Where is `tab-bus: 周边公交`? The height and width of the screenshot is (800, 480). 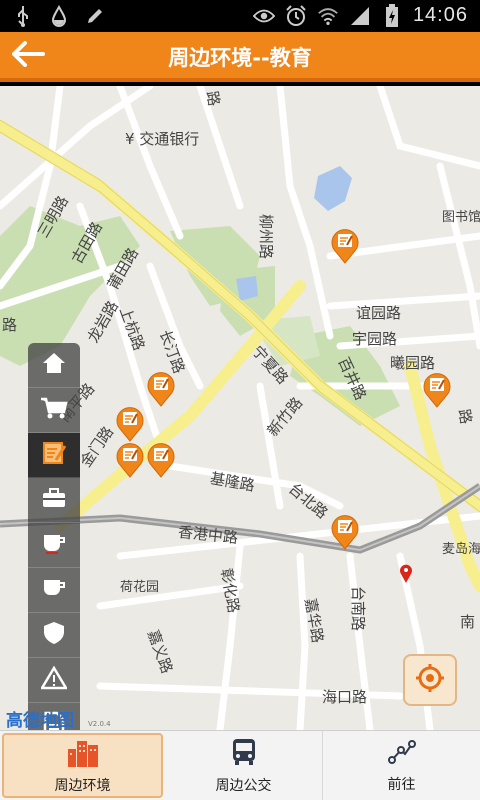
tab-bus: 周边公交 is located at coordinates (244, 765).